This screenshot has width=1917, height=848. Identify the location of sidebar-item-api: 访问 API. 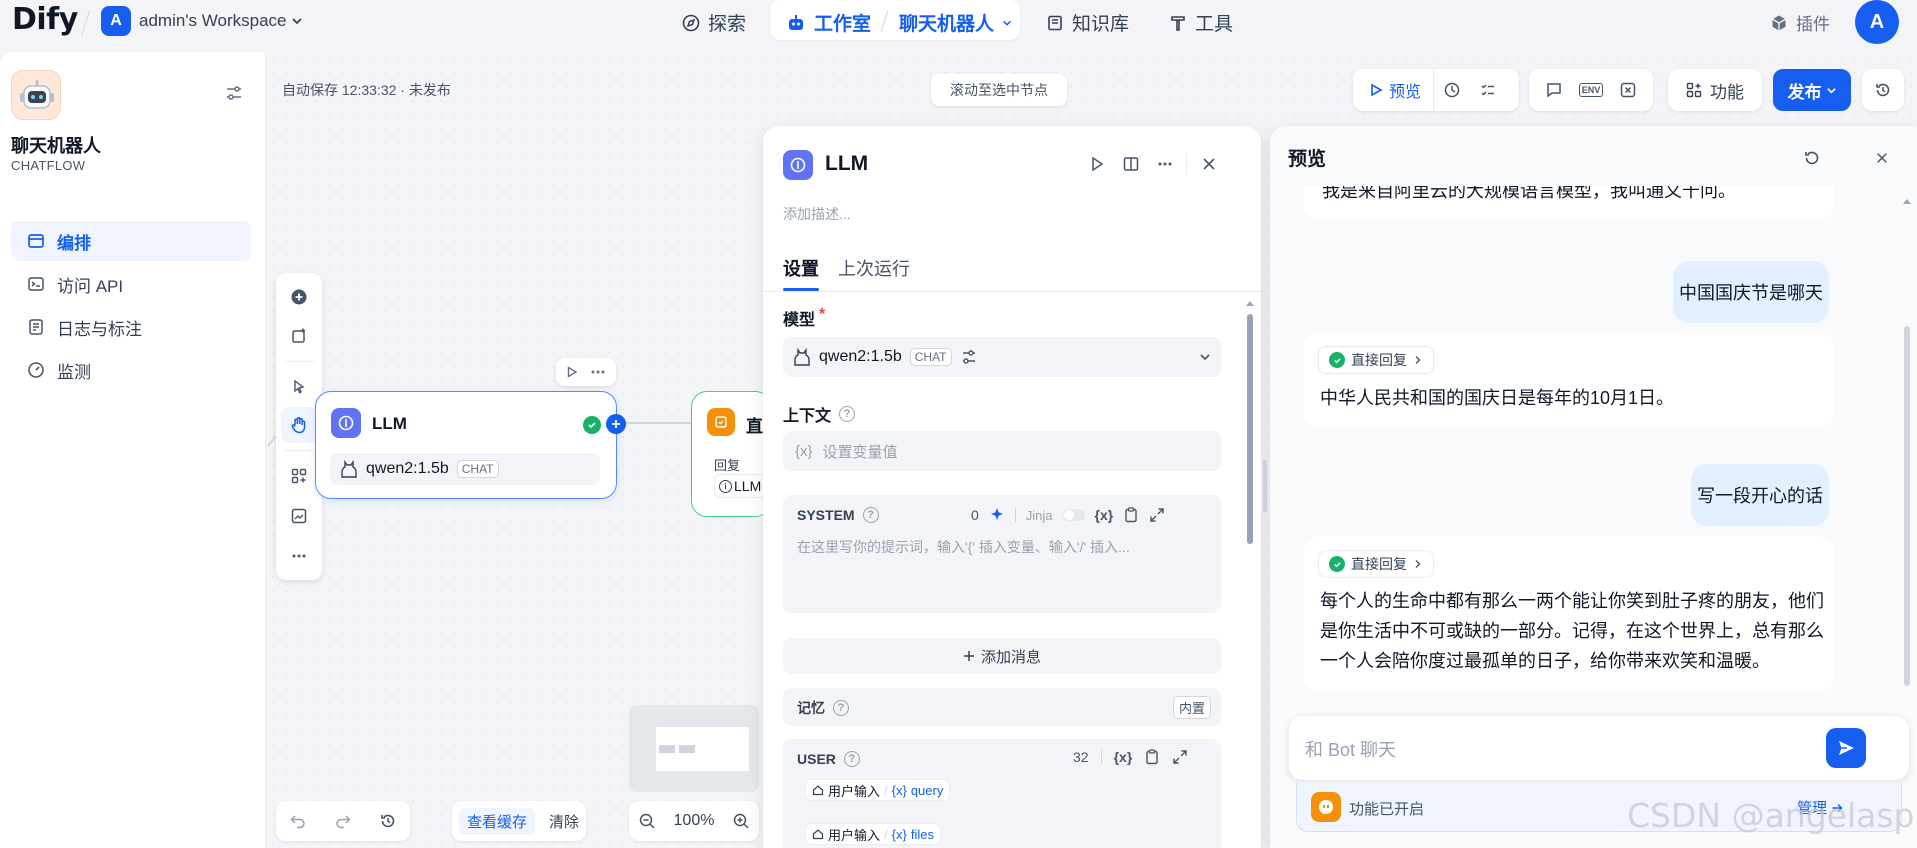
(131, 284).